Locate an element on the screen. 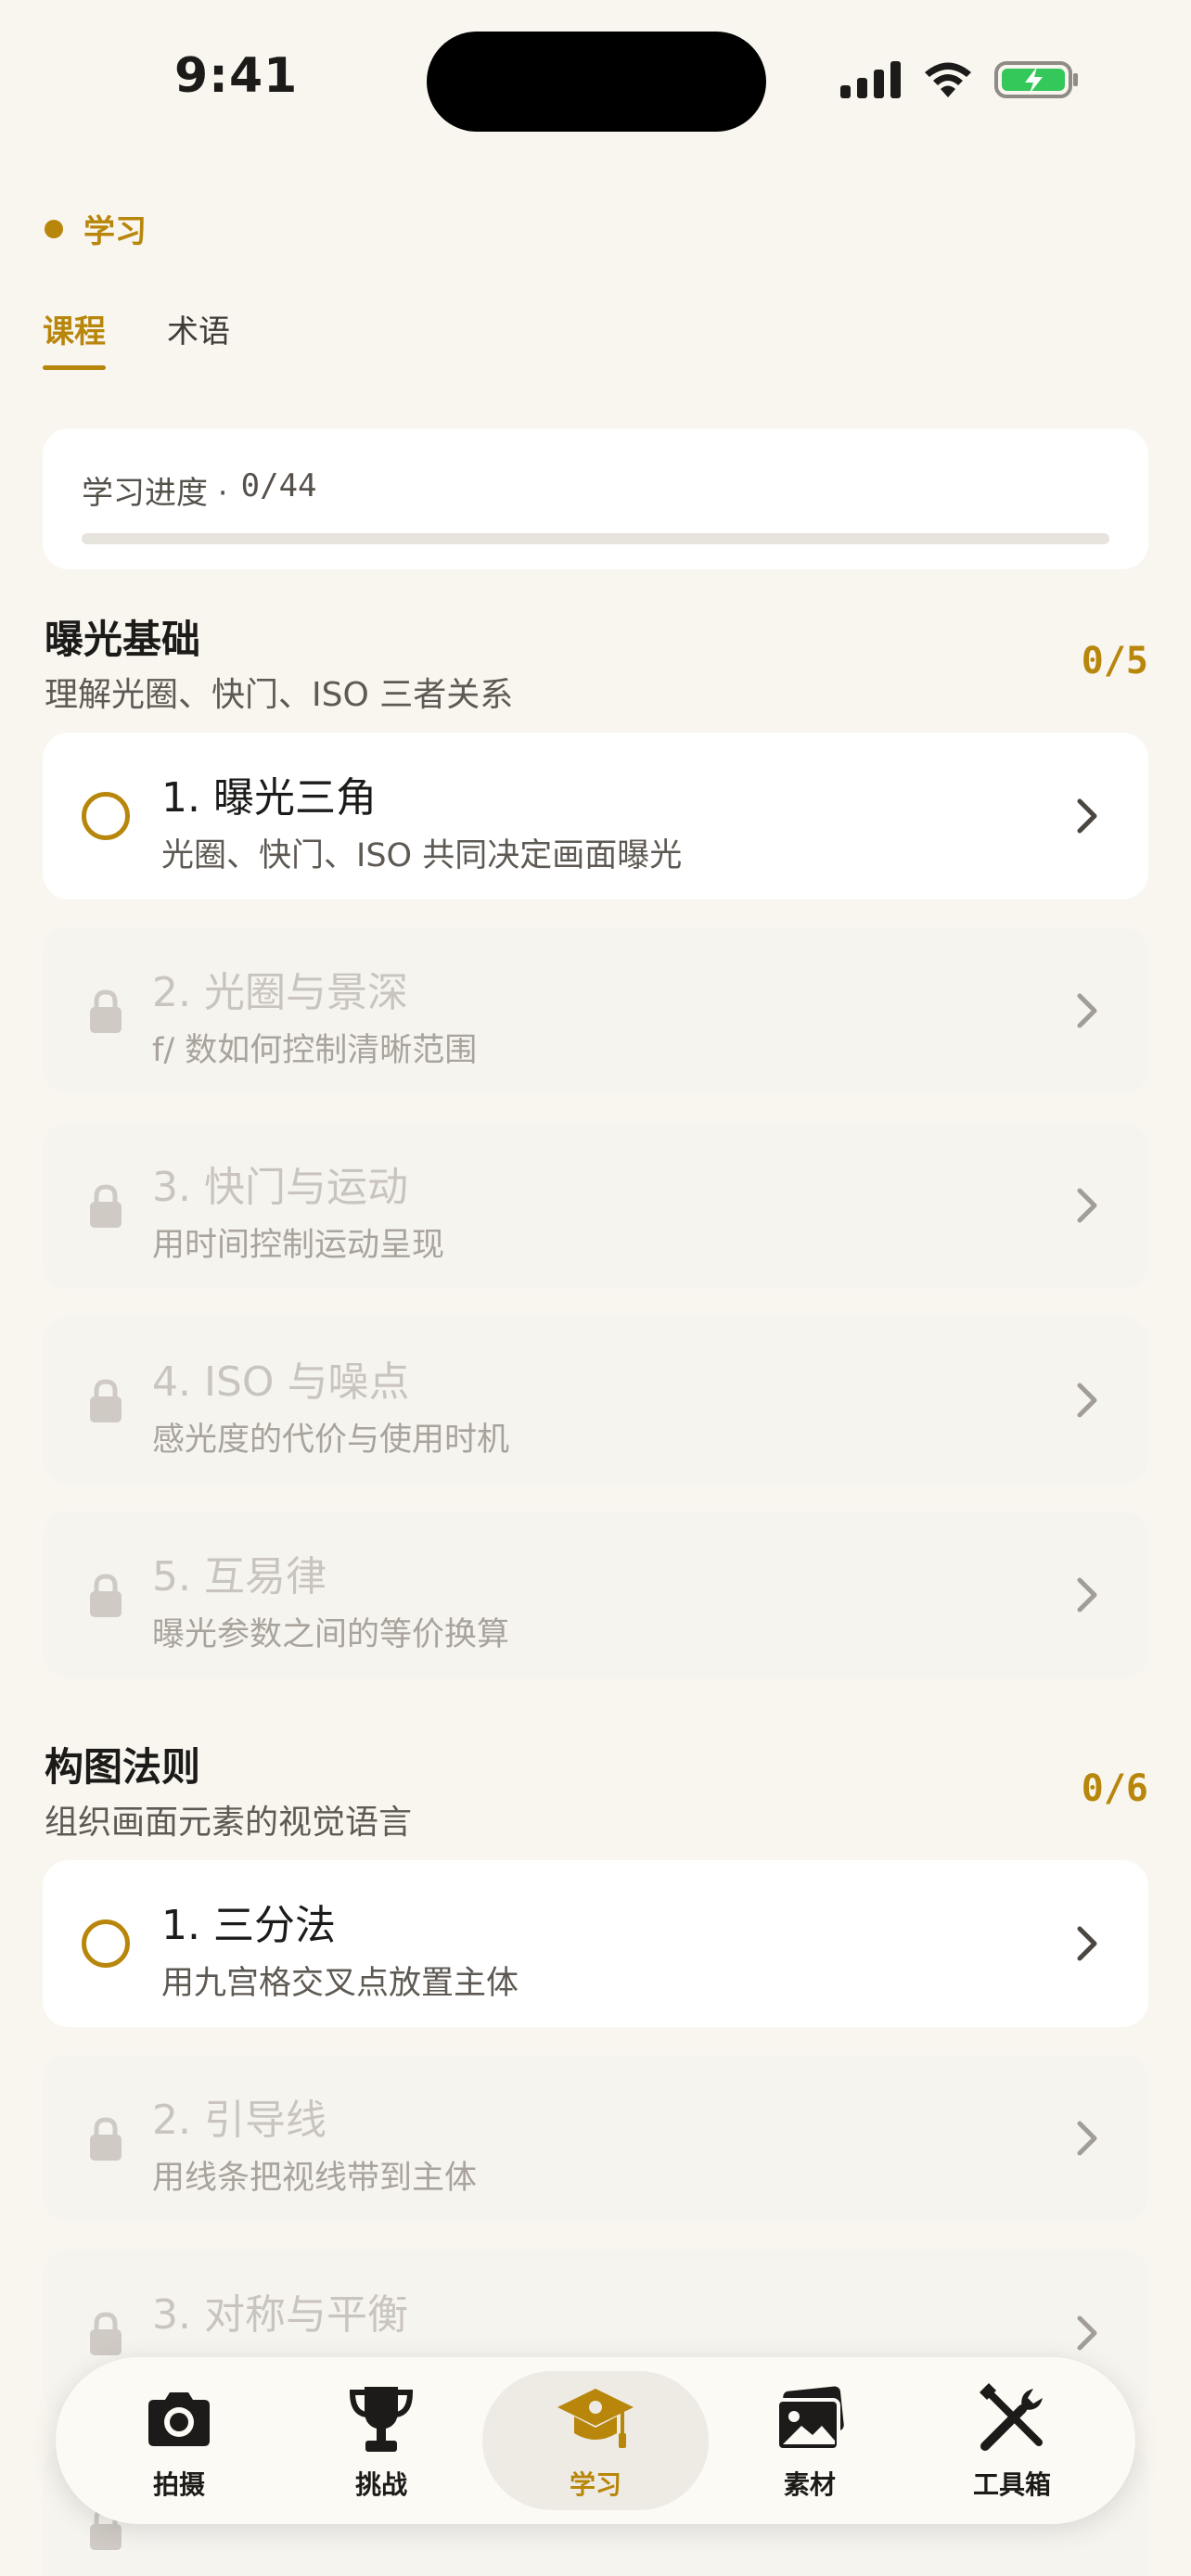 The image size is (1191, 2576). tab-bar-top: 课程 术语 is located at coordinates (136, 338).